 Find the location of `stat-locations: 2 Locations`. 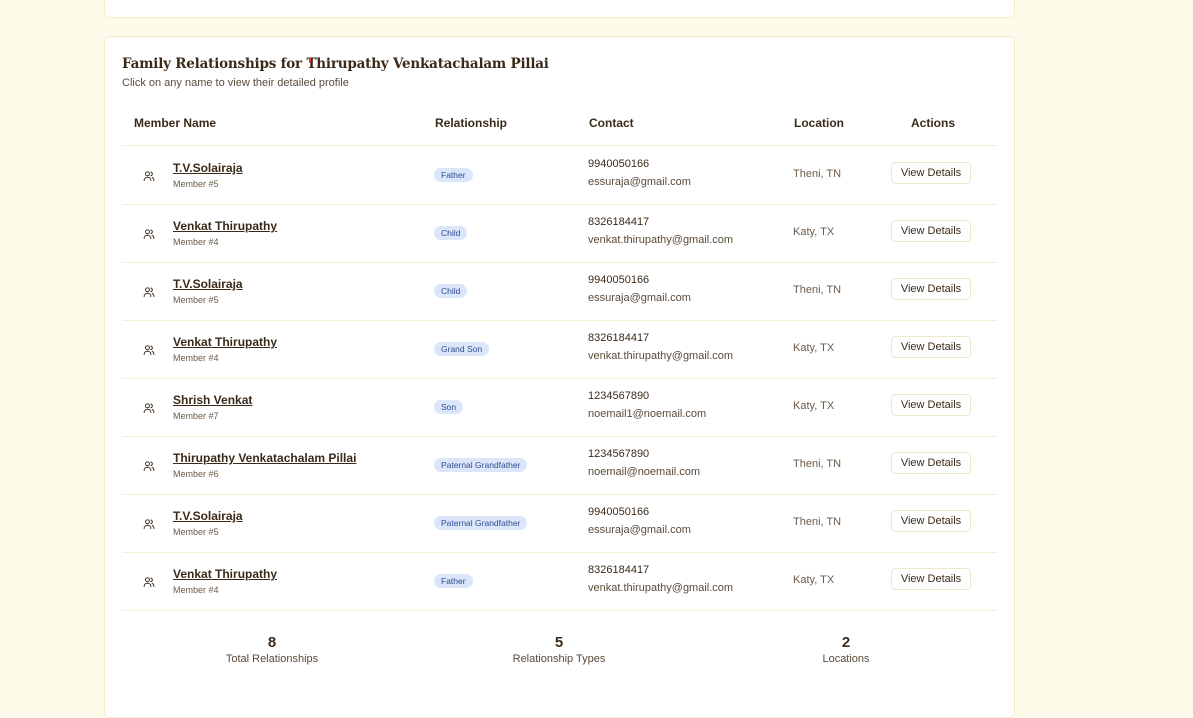

stat-locations: 2 Locations is located at coordinates (846, 649).